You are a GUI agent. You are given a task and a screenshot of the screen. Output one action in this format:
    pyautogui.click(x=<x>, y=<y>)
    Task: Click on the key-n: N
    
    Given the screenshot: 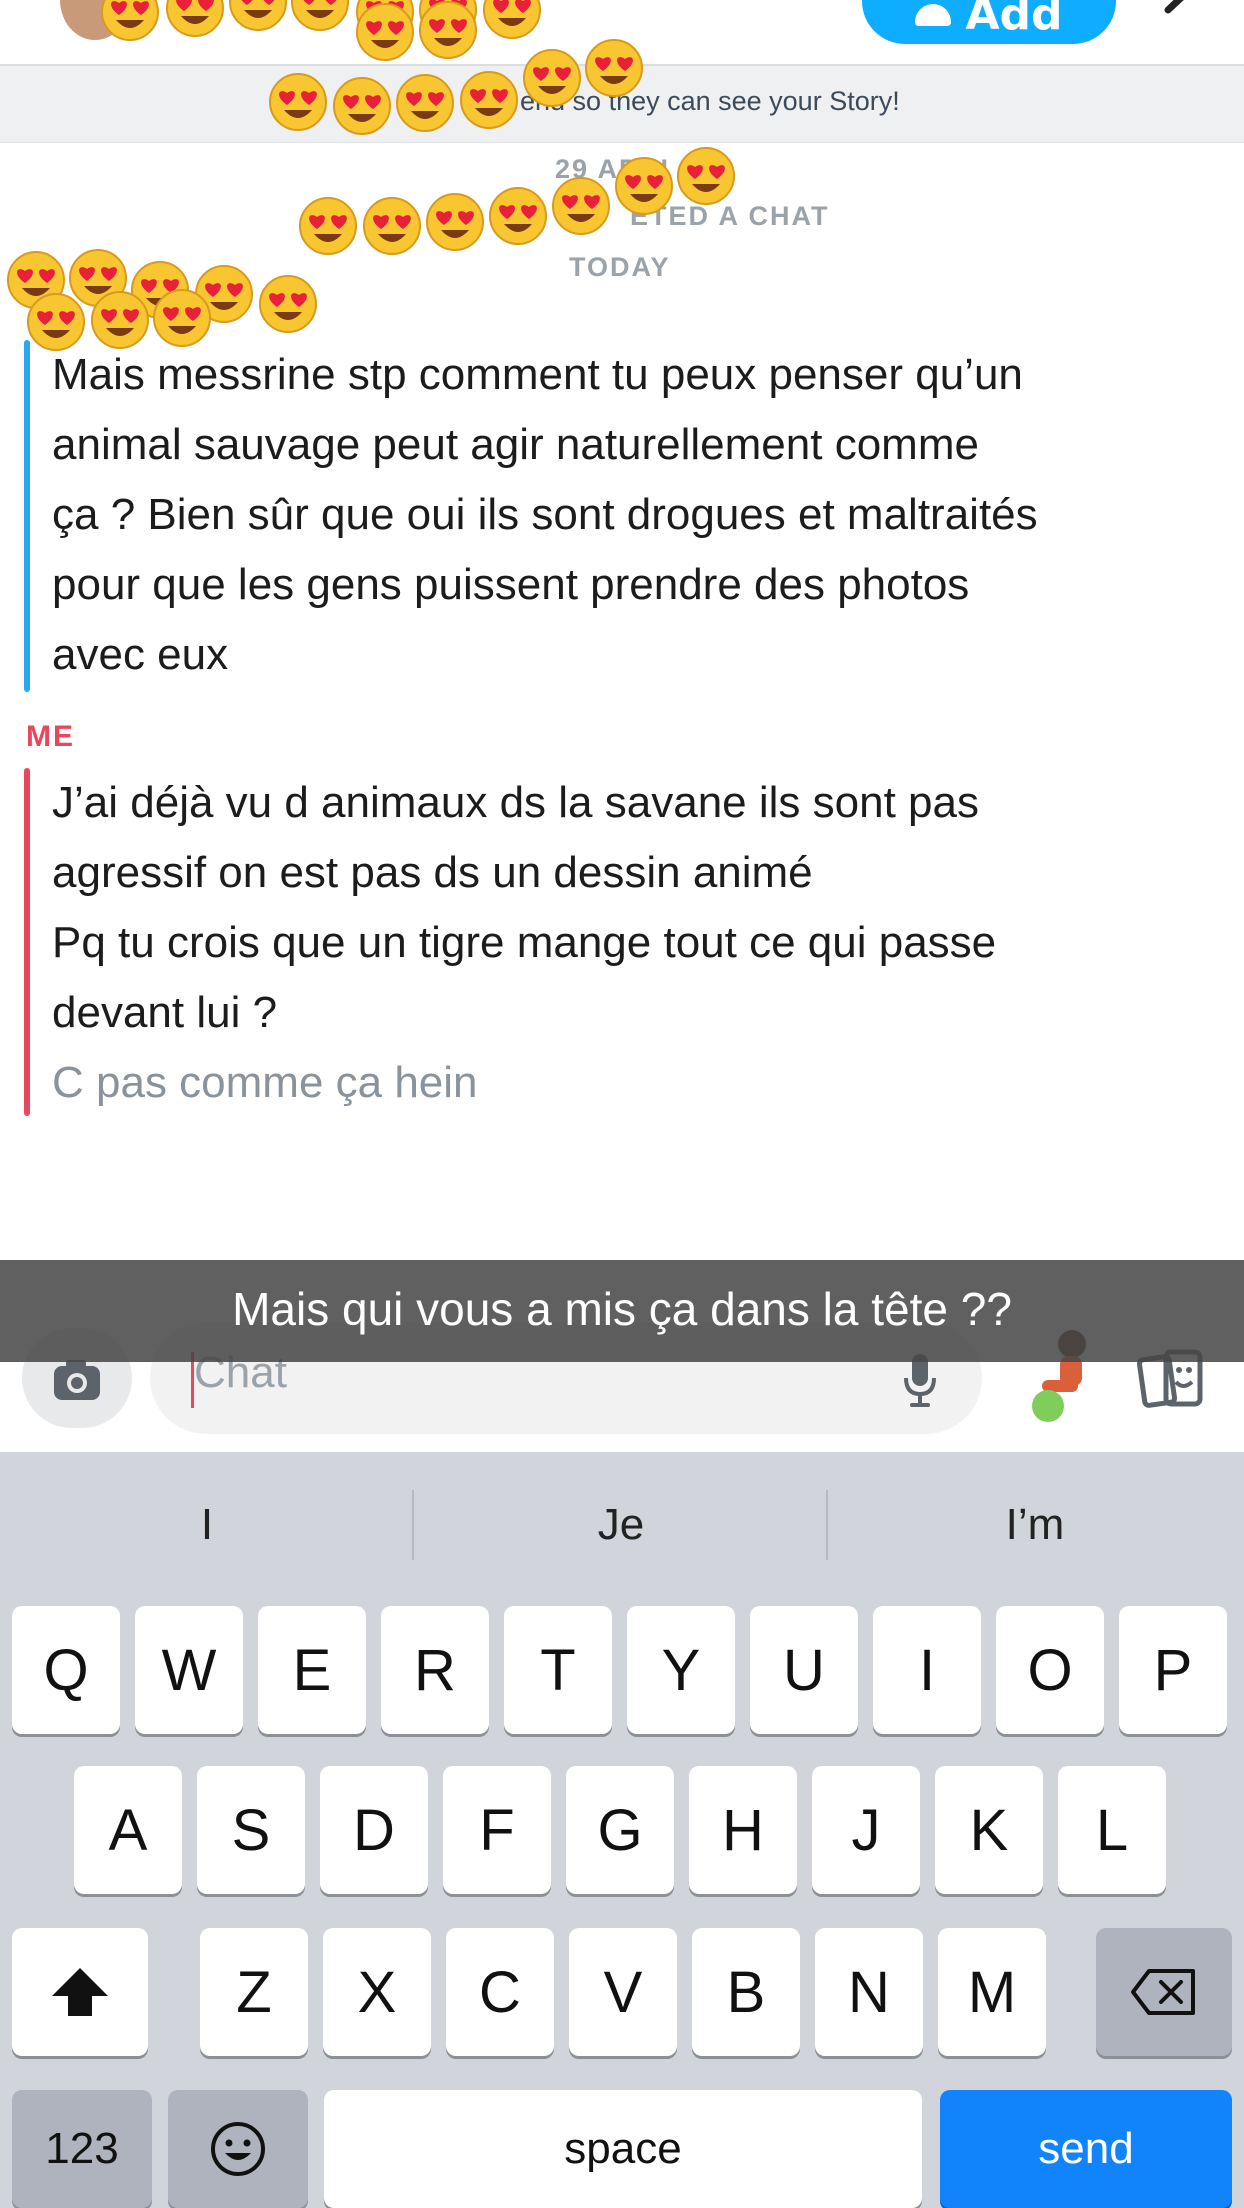 What is the action you would take?
    pyautogui.click(x=869, y=1992)
    